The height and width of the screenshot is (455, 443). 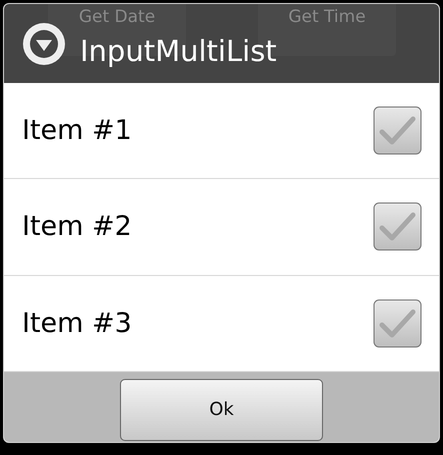 What do you see at coordinates (77, 130) in the screenshot?
I see `item-label: Item #1` at bounding box center [77, 130].